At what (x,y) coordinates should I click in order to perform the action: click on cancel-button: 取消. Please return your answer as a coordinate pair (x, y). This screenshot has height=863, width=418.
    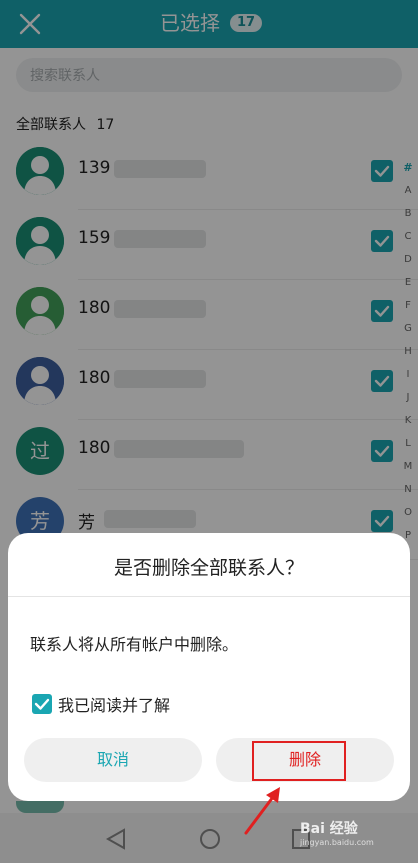
    Looking at the image, I should click on (113, 760).